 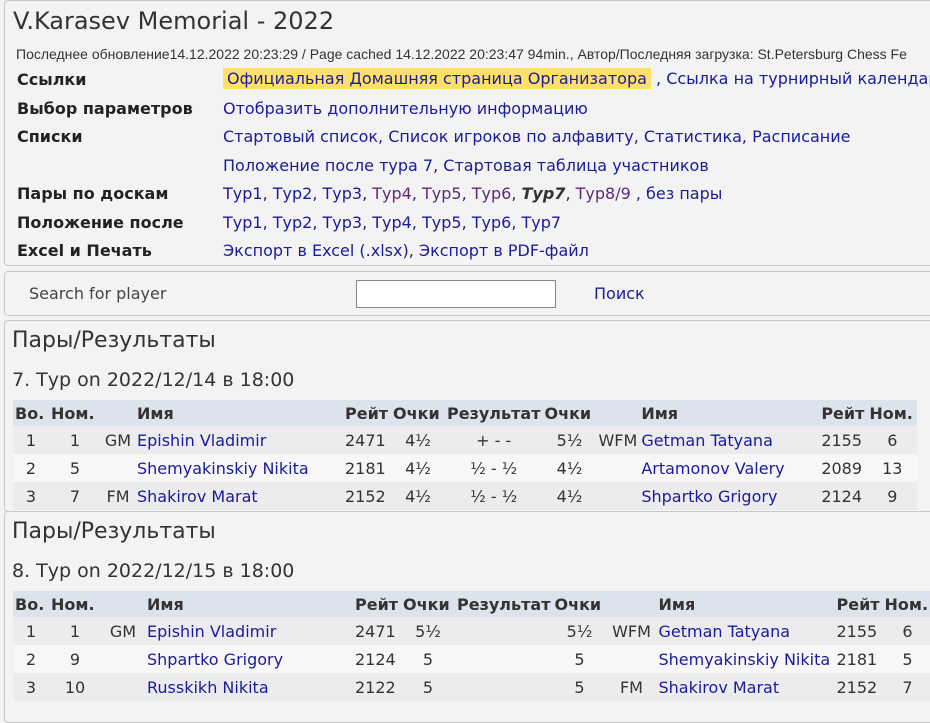 What do you see at coordinates (31, 604) in the screenshot?
I see `col-board: Во.` at bounding box center [31, 604].